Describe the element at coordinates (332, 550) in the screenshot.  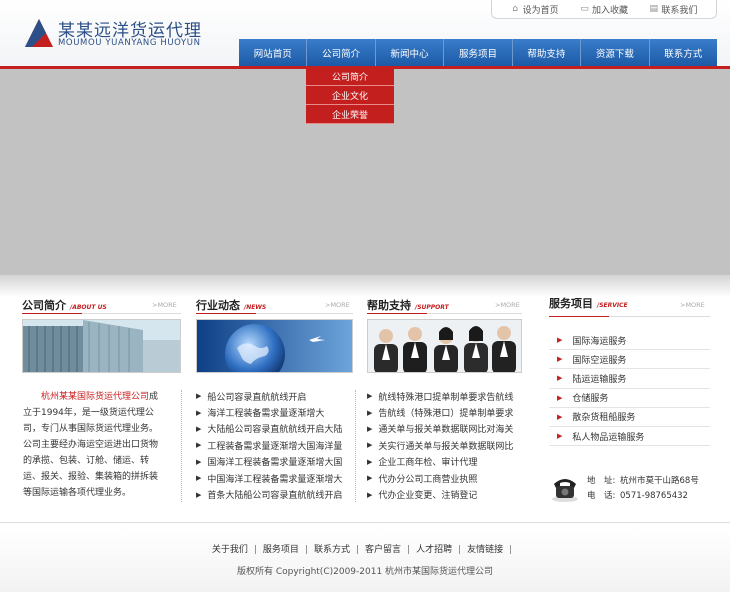
I see `footer-link-contact: 联系方式` at that location.